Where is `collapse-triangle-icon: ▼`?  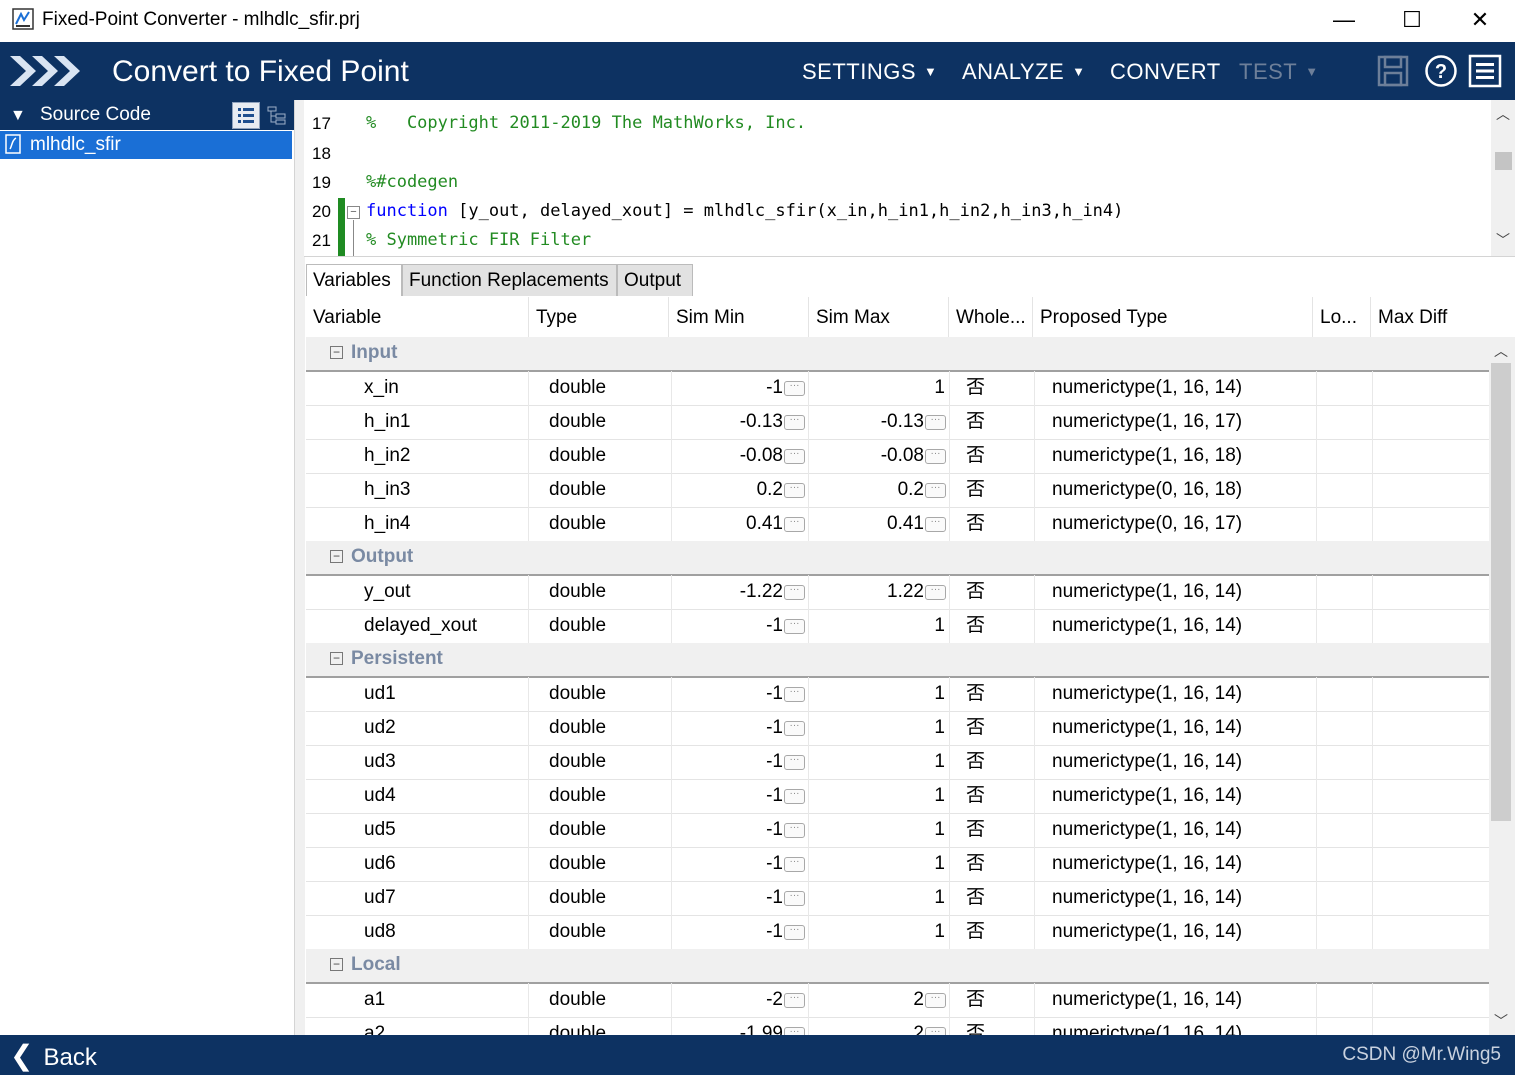
collapse-triangle-icon: ▼ is located at coordinates (18, 116).